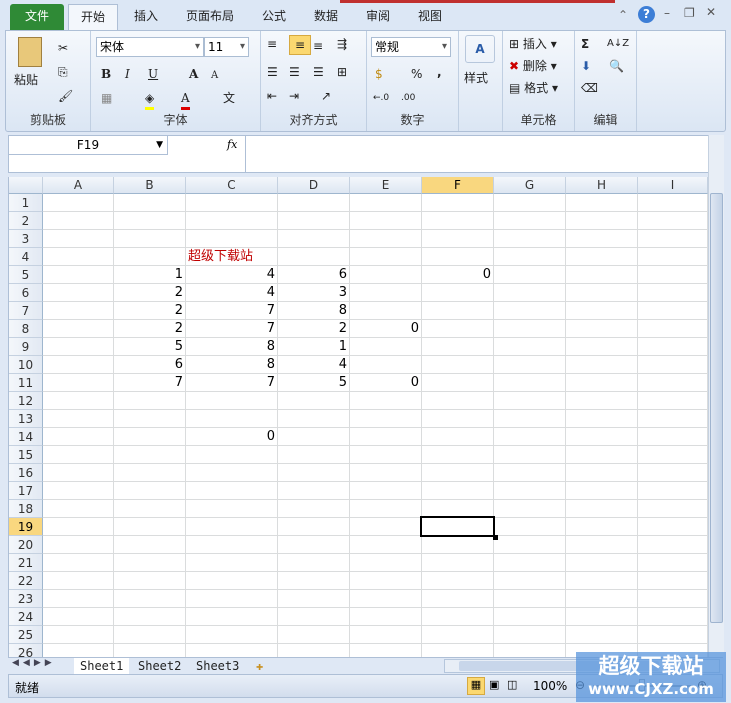  What do you see at coordinates (26, 419) in the screenshot?
I see `row-header-13: 13` at bounding box center [26, 419].